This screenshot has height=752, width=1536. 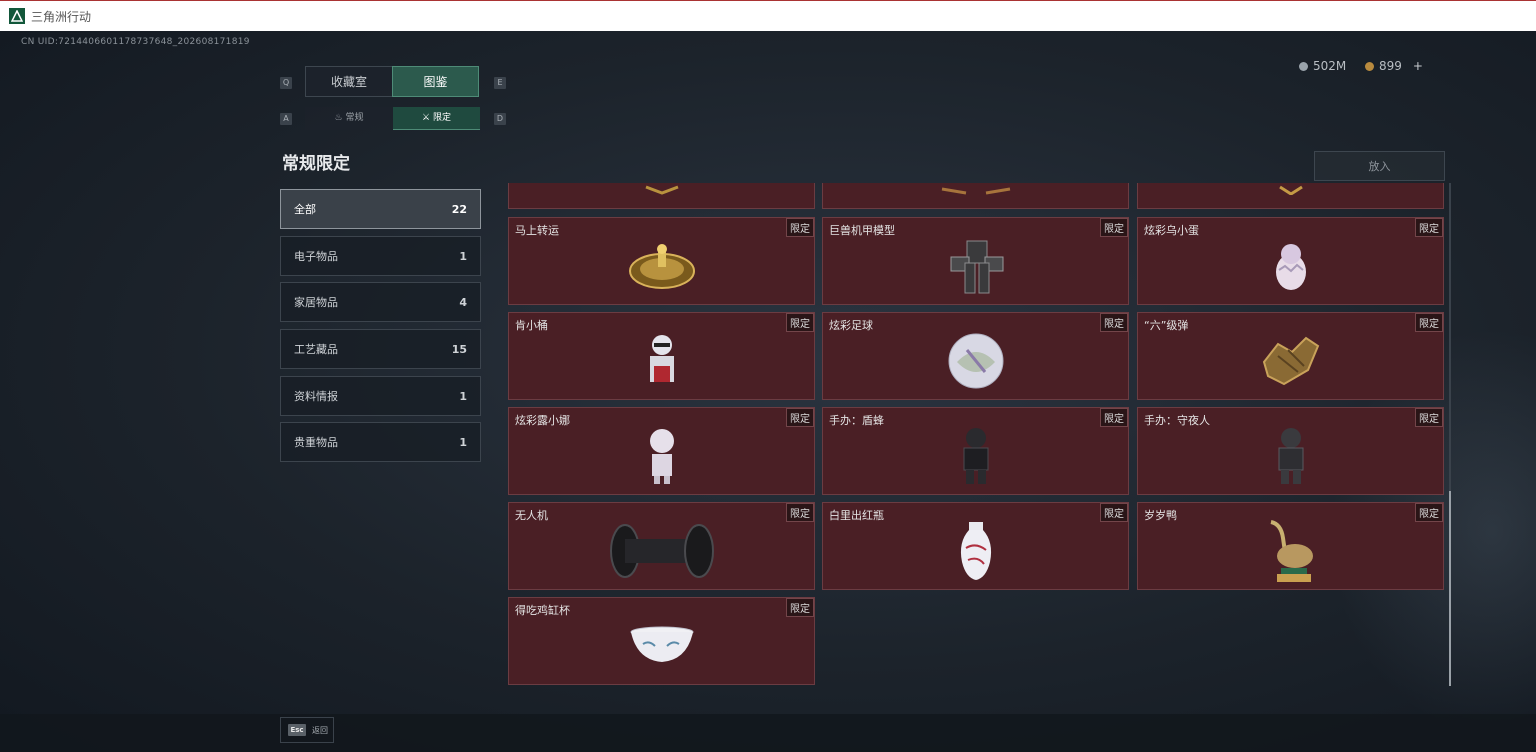 What do you see at coordinates (500, 83) in the screenshot?
I see `key-hint-e: E` at bounding box center [500, 83].